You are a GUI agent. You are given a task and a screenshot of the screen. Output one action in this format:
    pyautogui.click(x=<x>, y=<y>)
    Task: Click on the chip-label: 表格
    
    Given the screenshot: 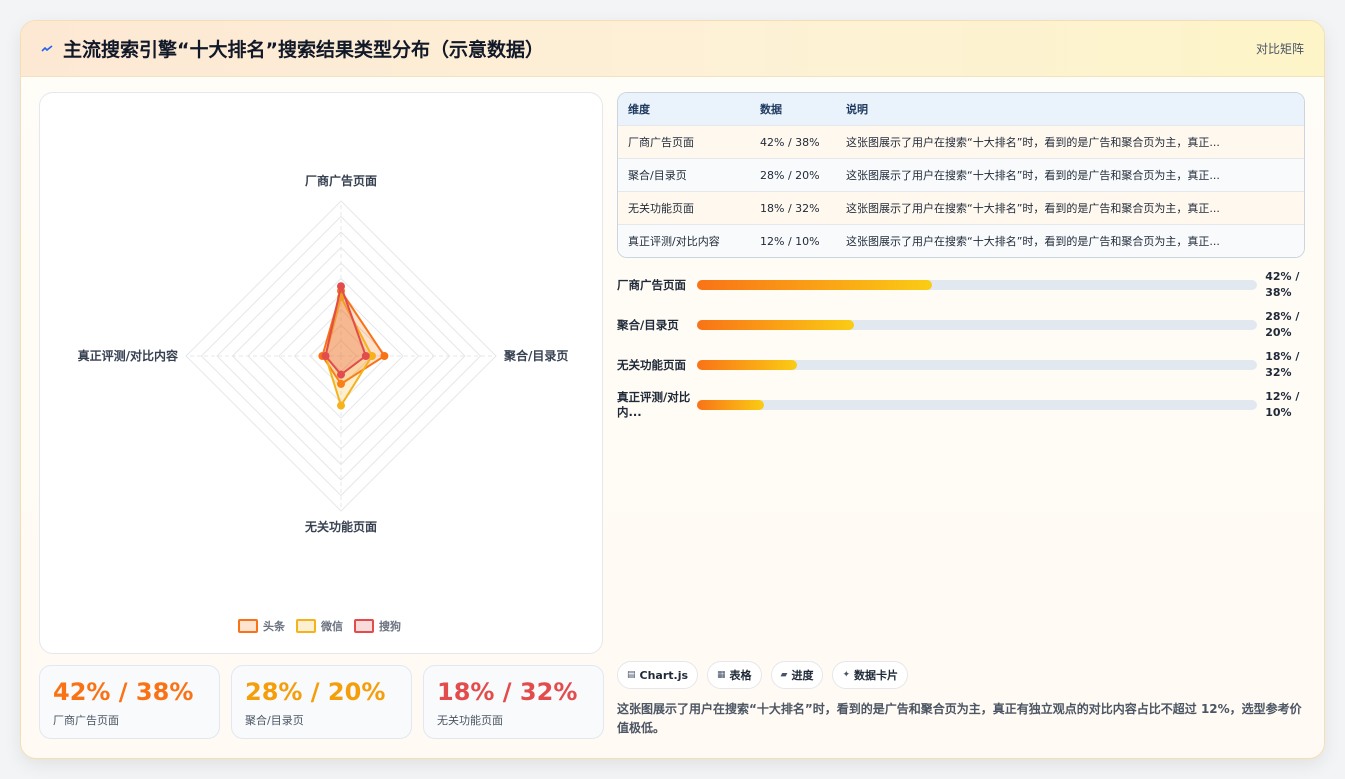 What is the action you would take?
    pyautogui.click(x=740, y=675)
    